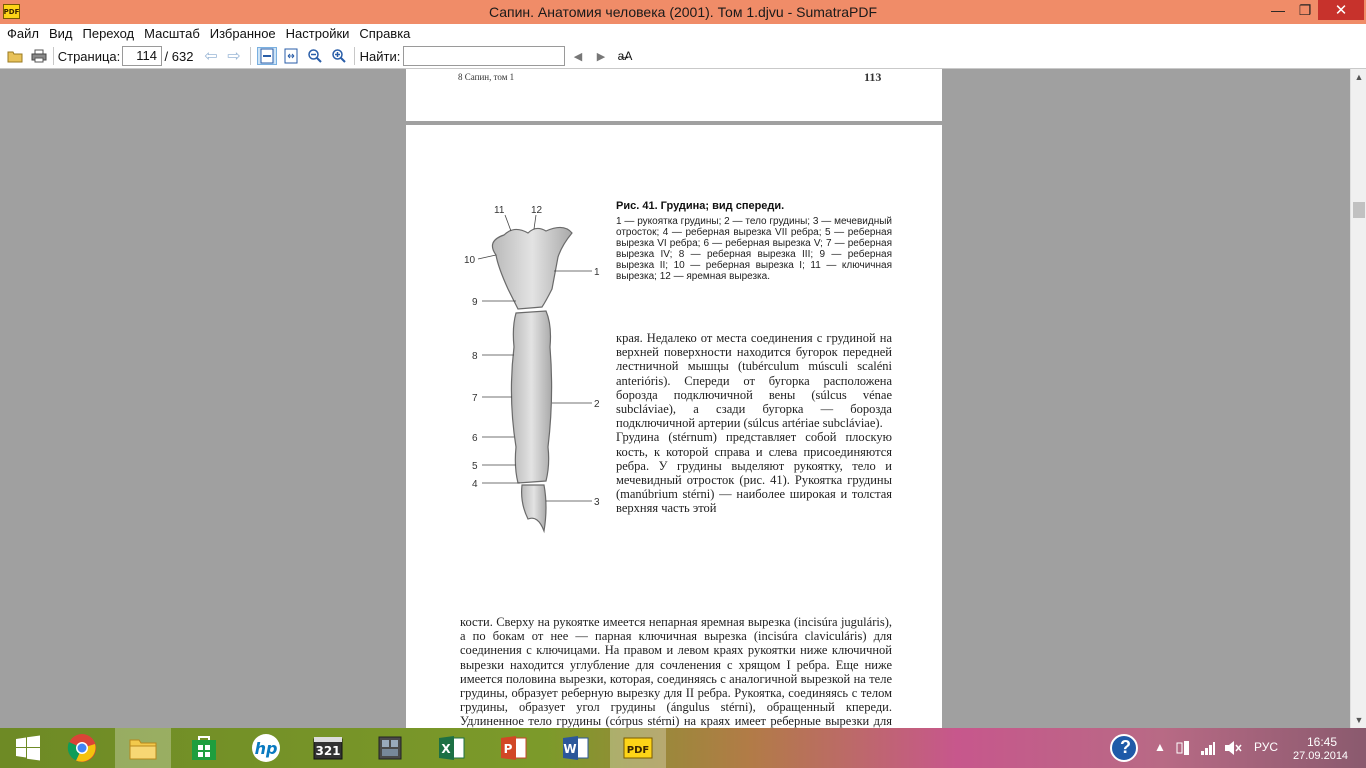 This screenshot has width=1366, height=768. I want to click on taskbar-store, so click(204, 748).